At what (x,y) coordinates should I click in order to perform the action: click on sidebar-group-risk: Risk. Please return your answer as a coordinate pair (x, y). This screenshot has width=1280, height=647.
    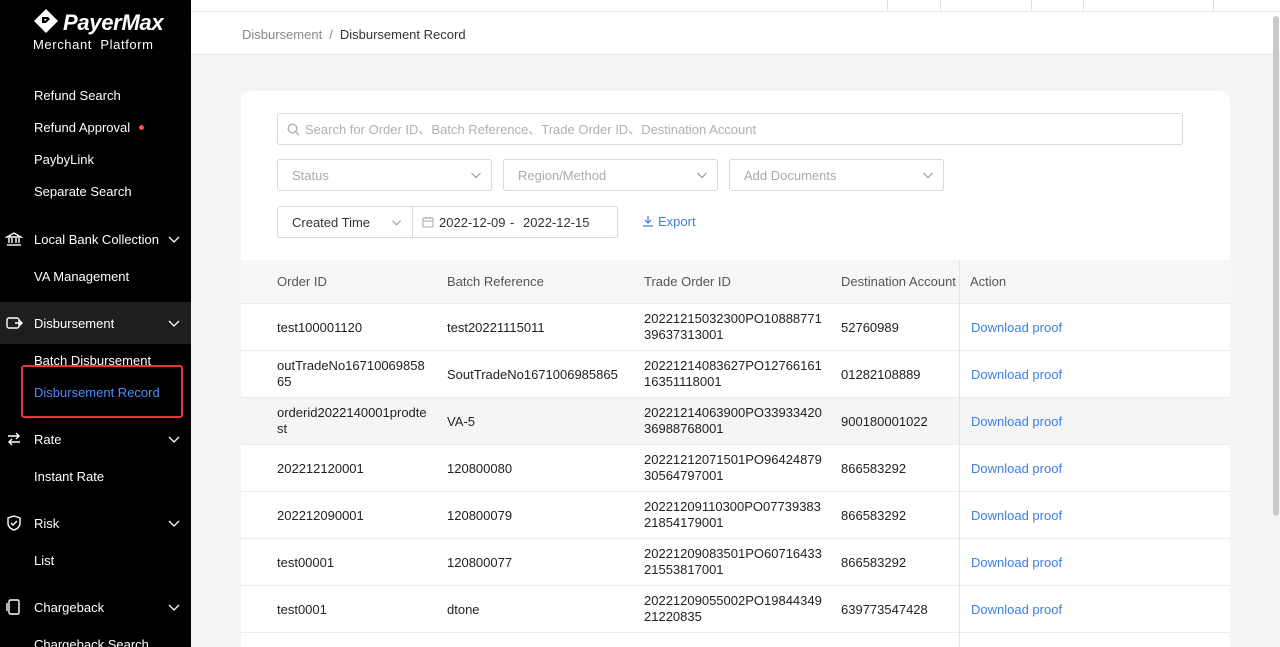
    Looking at the image, I should click on (95, 523).